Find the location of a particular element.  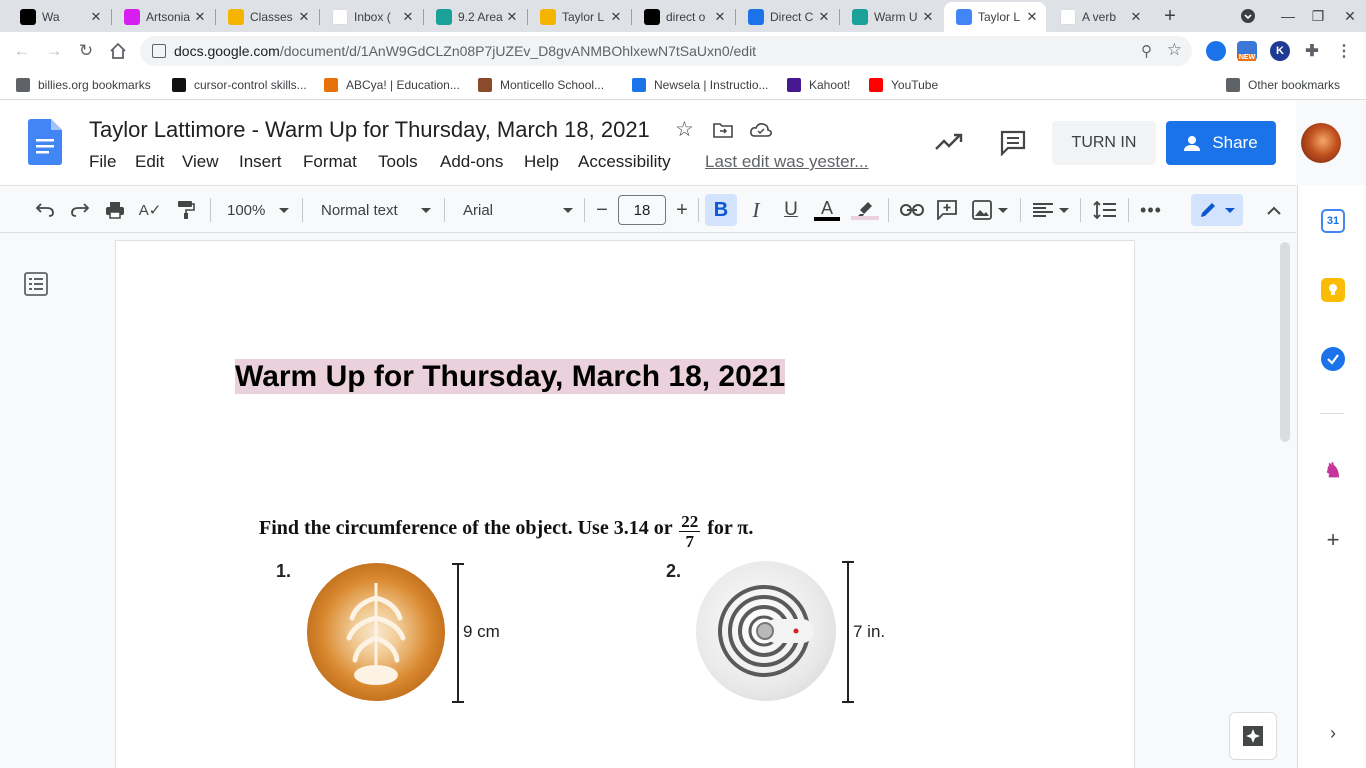

browser-tab: Wa ✕ is located at coordinates (59, 17).